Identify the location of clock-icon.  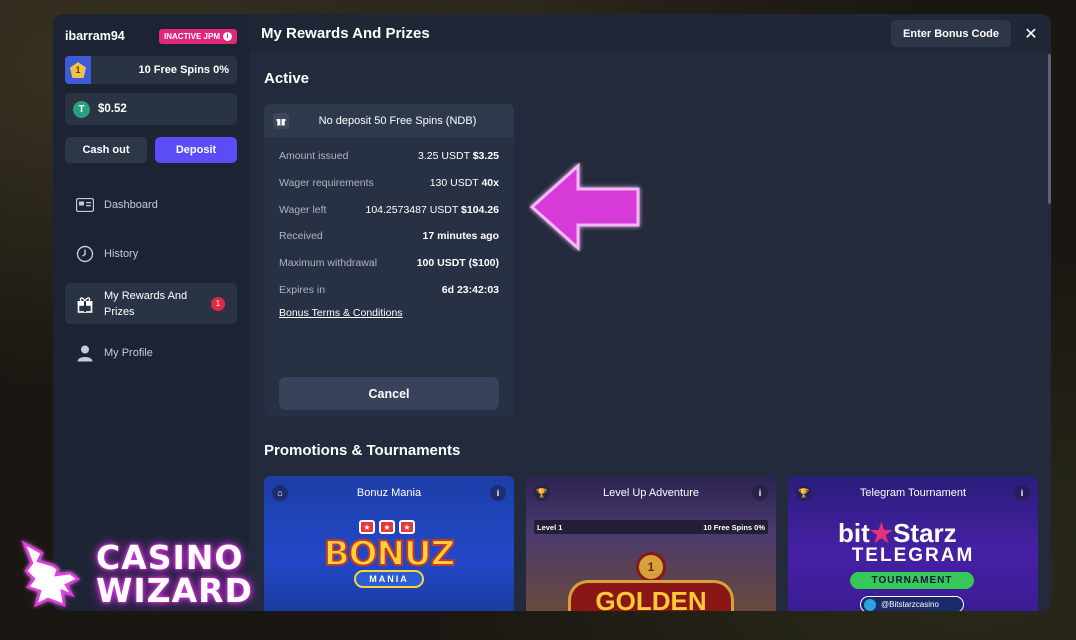
(85, 254).